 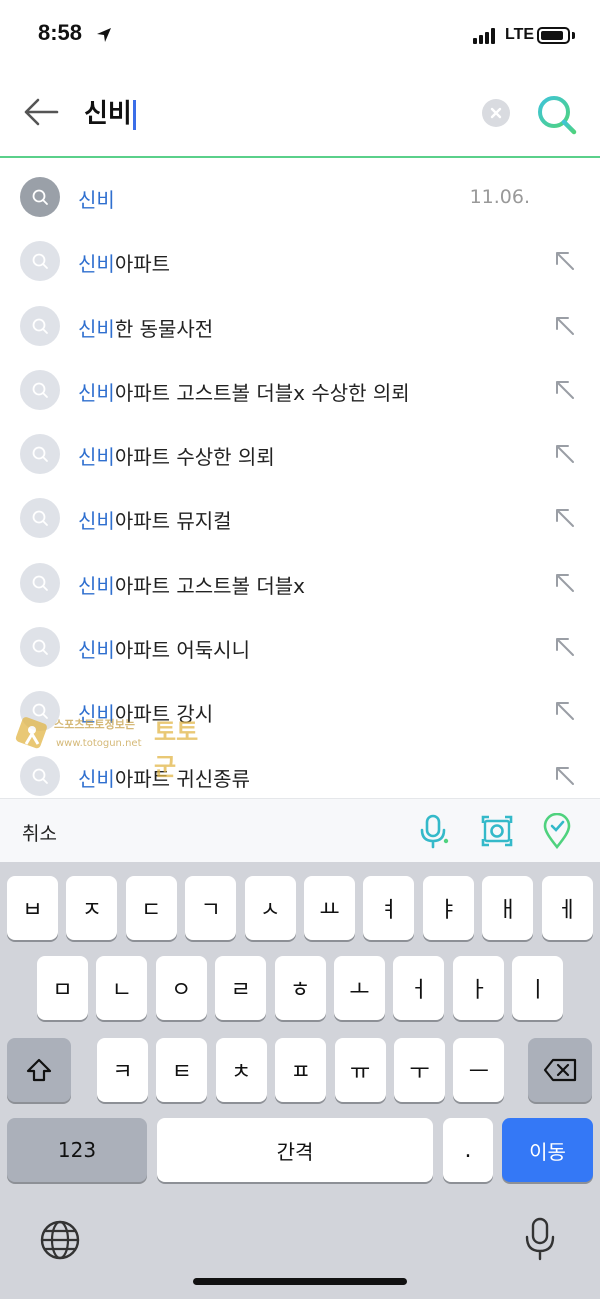 What do you see at coordinates (300, 197) in the screenshot?
I see `suggestion-row: 신비 11.06.` at bounding box center [300, 197].